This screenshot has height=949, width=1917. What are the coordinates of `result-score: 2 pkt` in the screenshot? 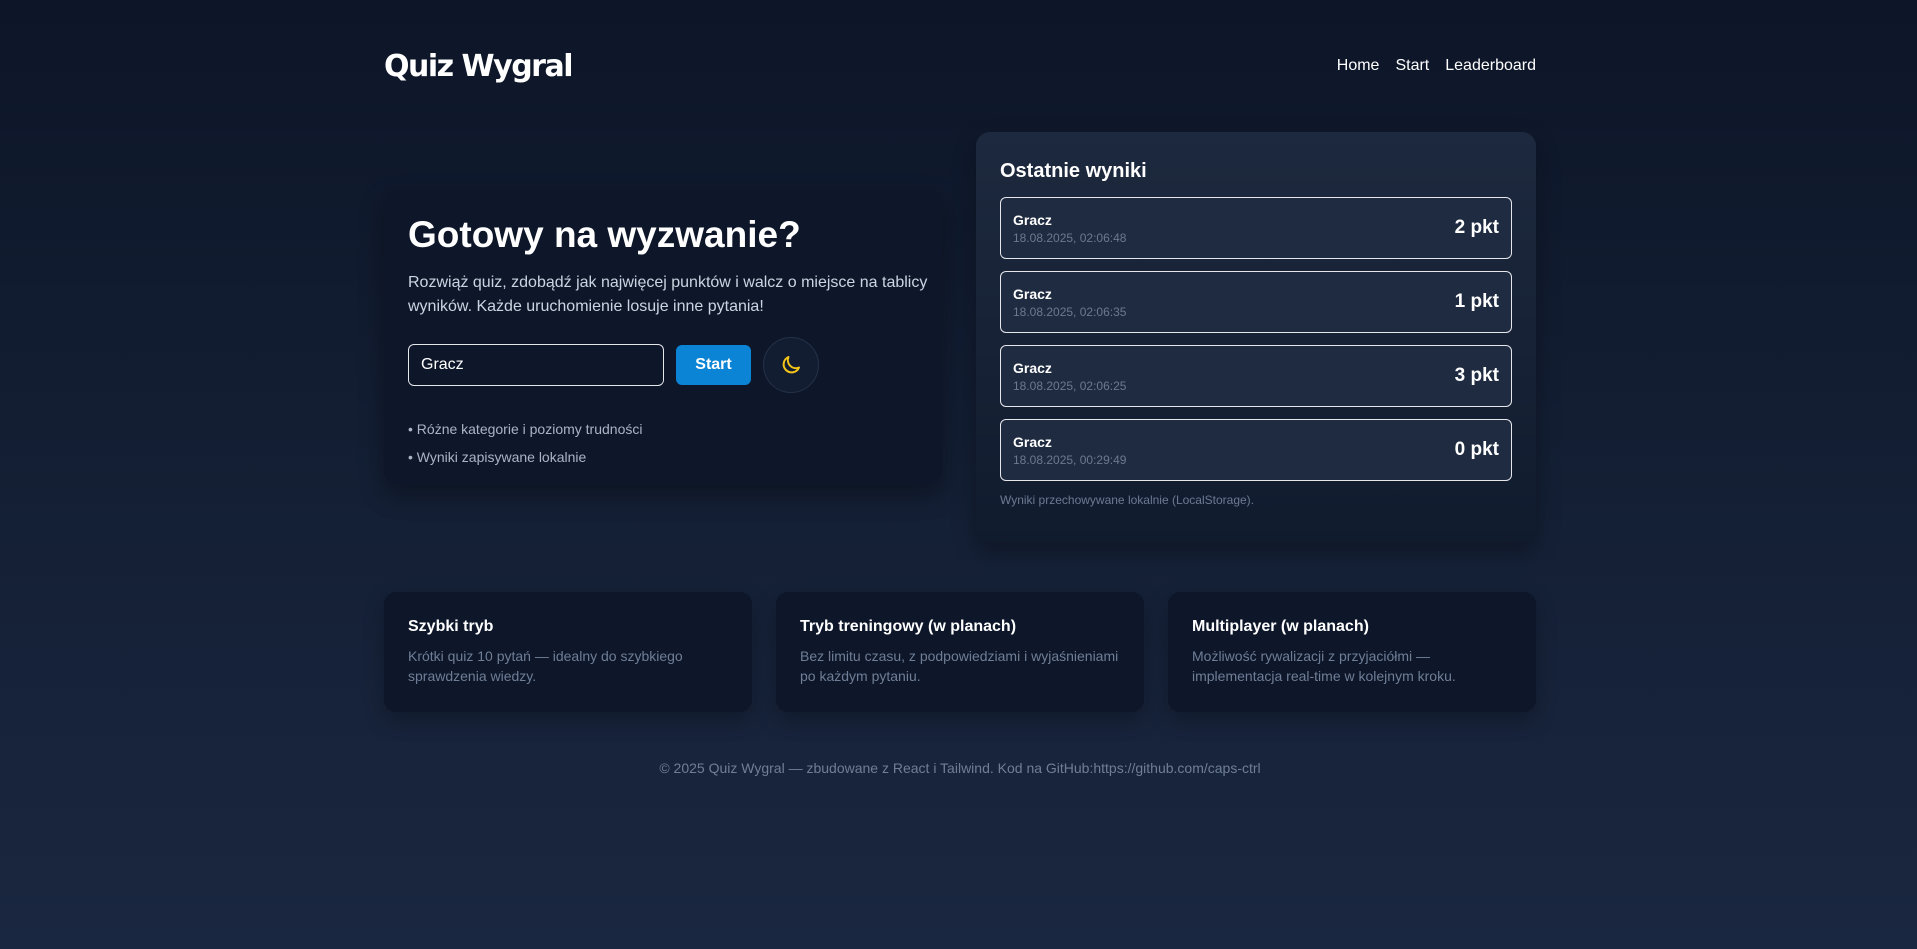 It's located at (1476, 227).